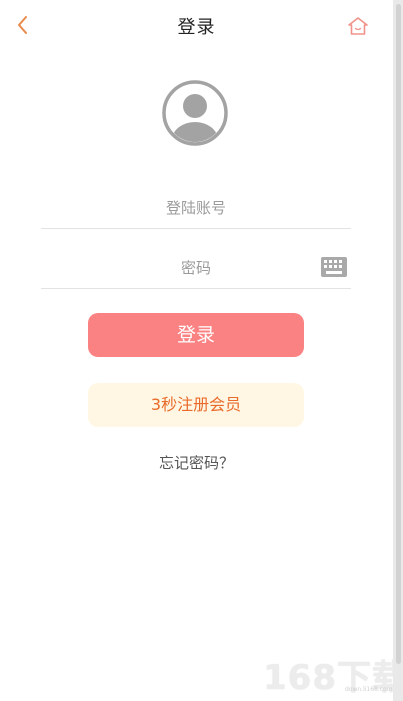 The width and height of the screenshot is (403, 701). I want to click on keyboard-icon, so click(334, 267).